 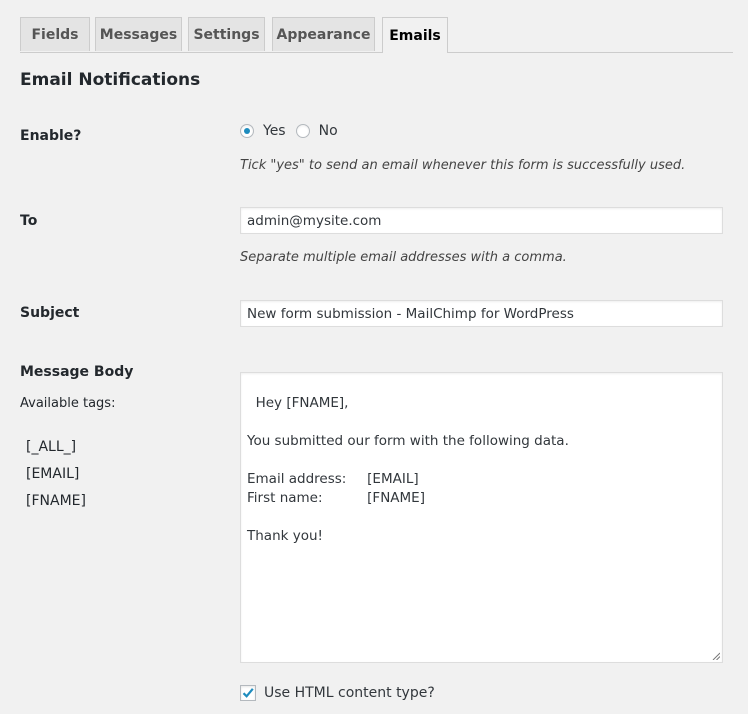 I want to click on enable-no-radio, so click(x=302, y=131).